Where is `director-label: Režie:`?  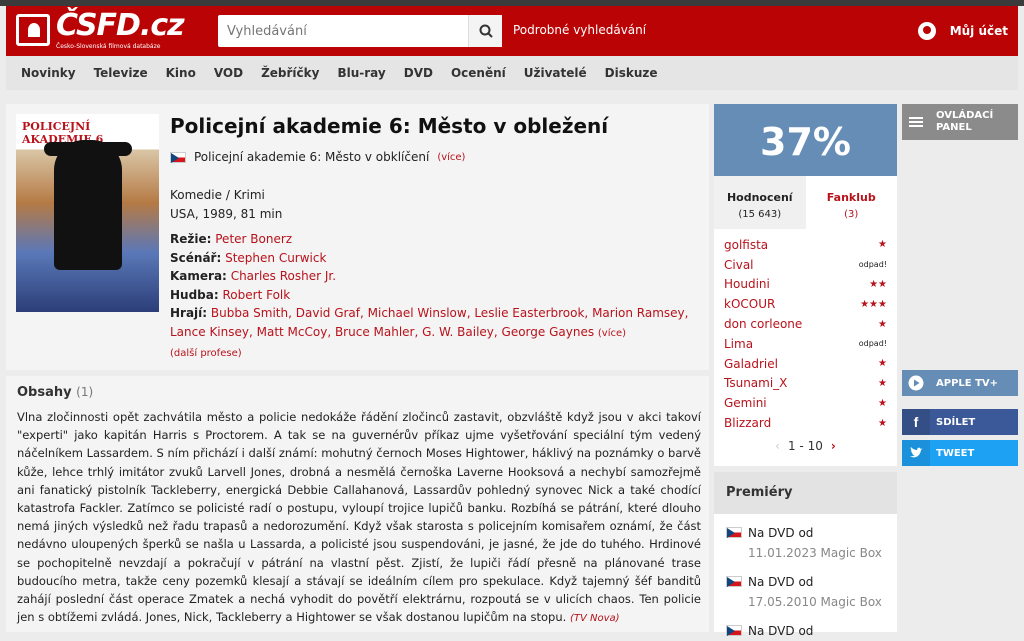
director-label: Režie: is located at coordinates (191, 239).